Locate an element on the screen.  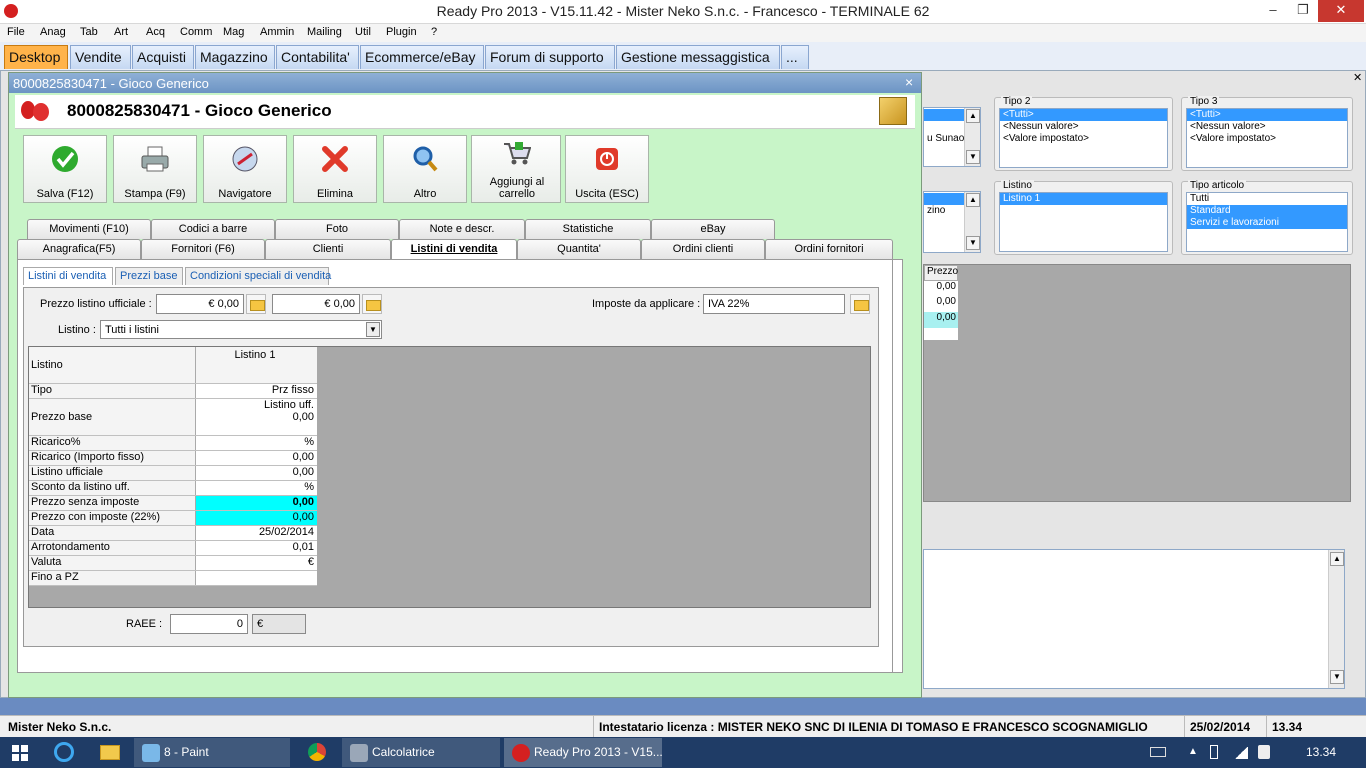
partial-list-2: zino ▲ ▼ is located at coordinates (952, 222).